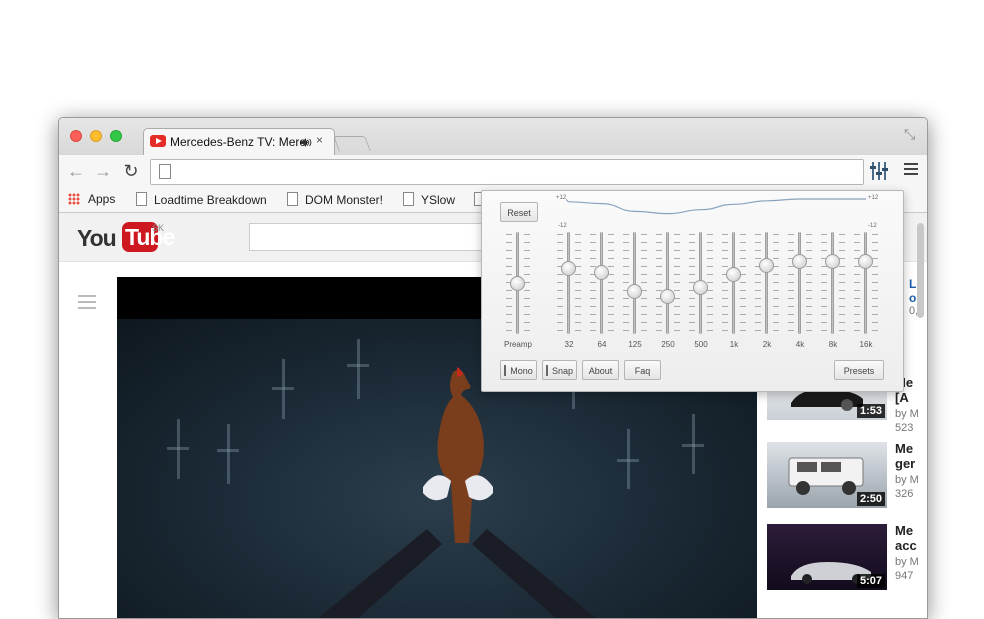 The width and height of the screenshot is (984, 619). Describe the element at coordinates (519, 212) in the screenshot. I see `reset-button: Reset` at that location.